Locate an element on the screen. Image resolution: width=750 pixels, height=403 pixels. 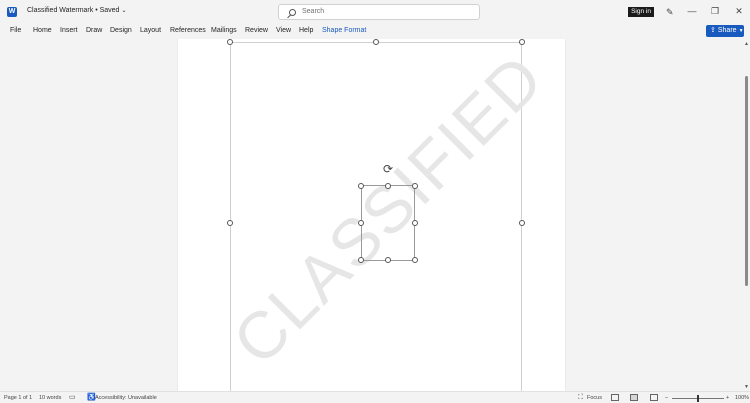
scroll-up-icon: ▲ is located at coordinates (746, 44).